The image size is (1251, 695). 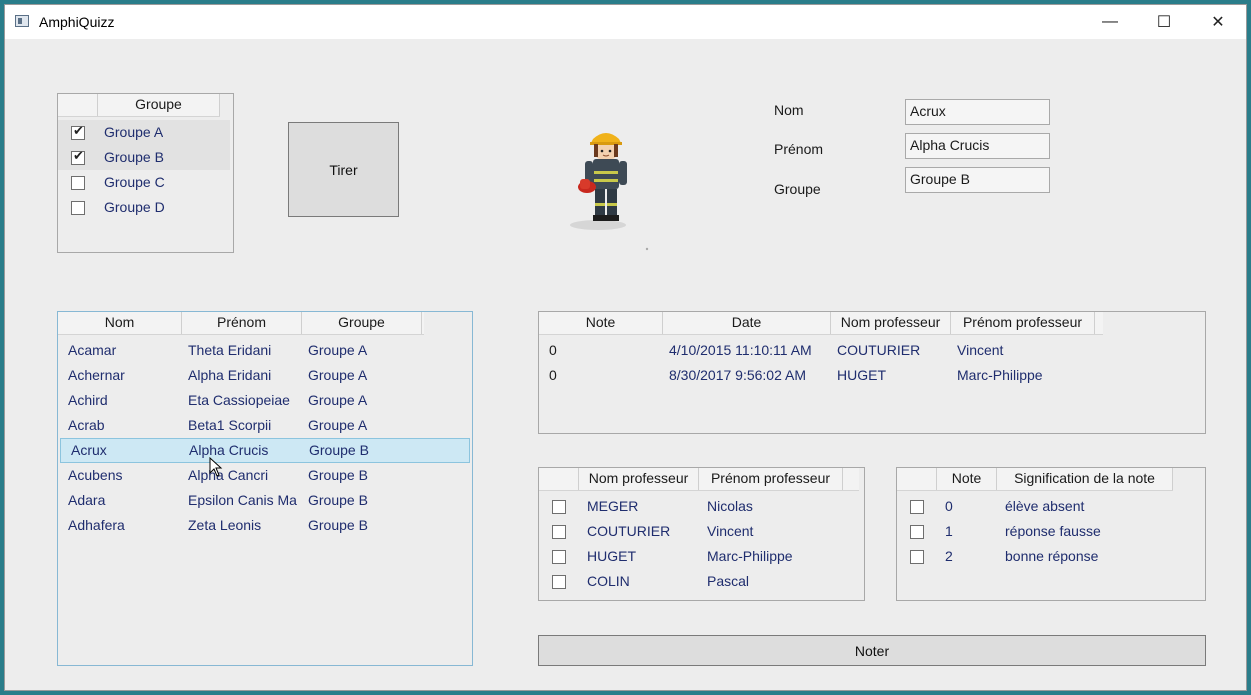 I want to click on group-item-c: Groupe C, so click(x=144, y=182).